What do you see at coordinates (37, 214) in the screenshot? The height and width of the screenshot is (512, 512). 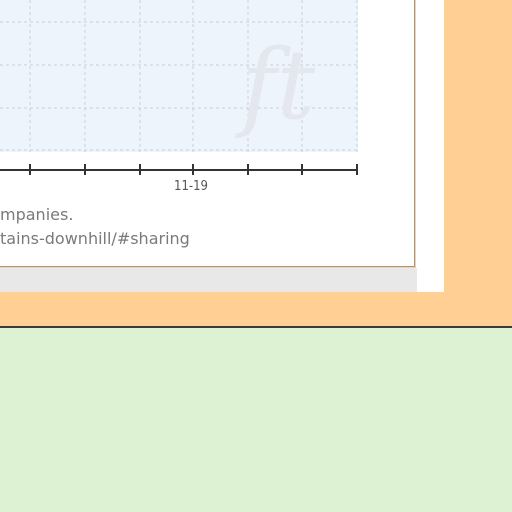 I see `caption-line-1: mpanies.` at bounding box center [37, 214].